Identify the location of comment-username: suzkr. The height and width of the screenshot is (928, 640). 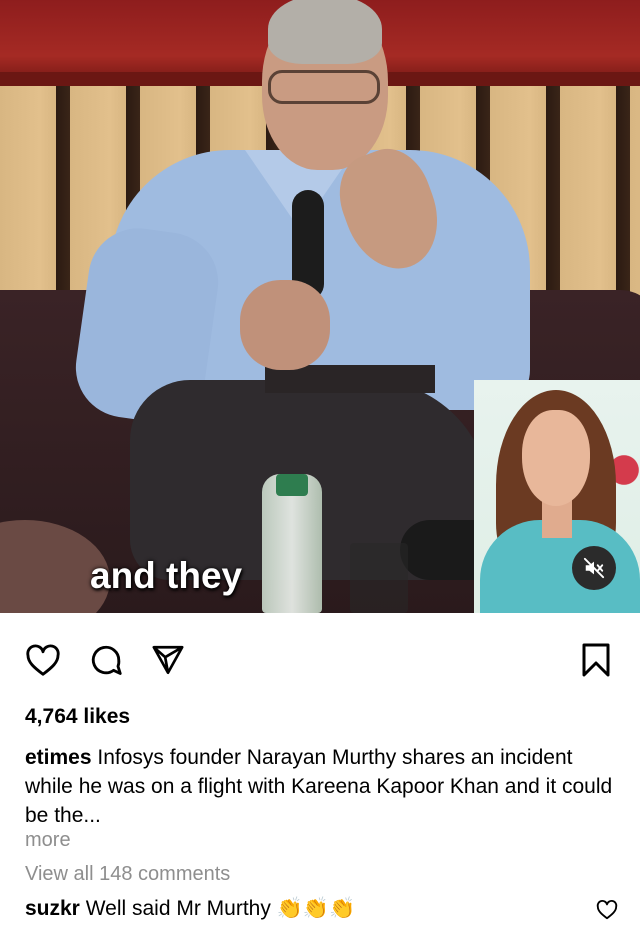
(52, 908).